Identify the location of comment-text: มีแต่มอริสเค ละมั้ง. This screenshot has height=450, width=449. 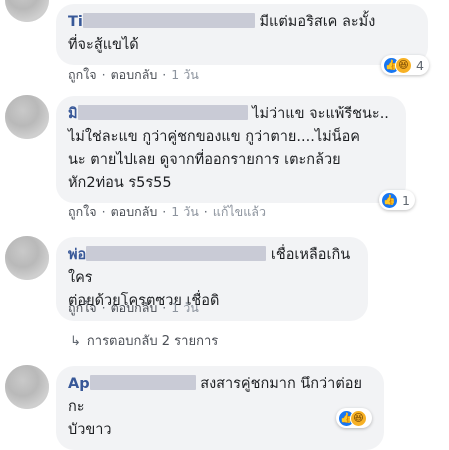
(317, 22).